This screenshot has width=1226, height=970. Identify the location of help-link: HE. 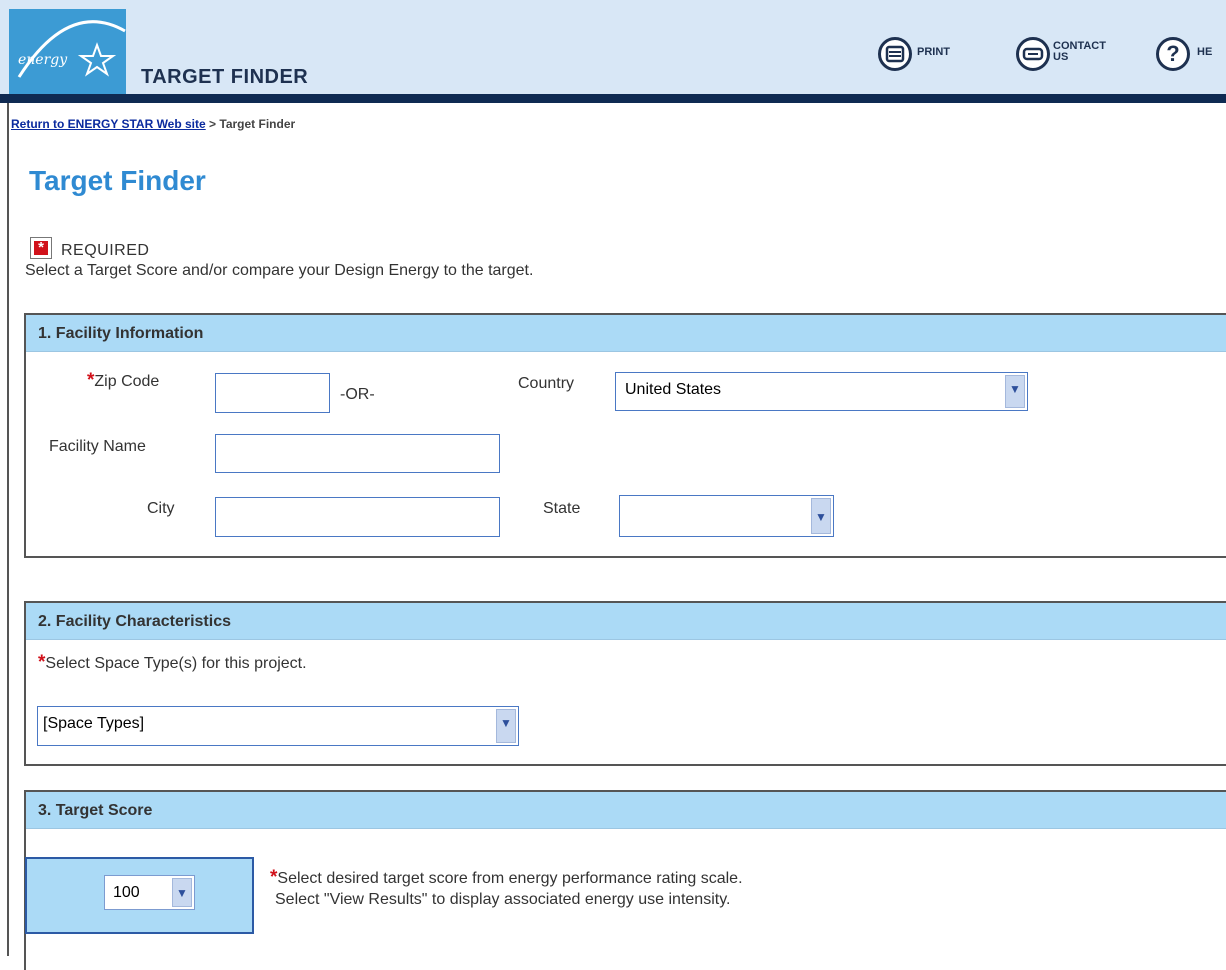
(1204, 52).